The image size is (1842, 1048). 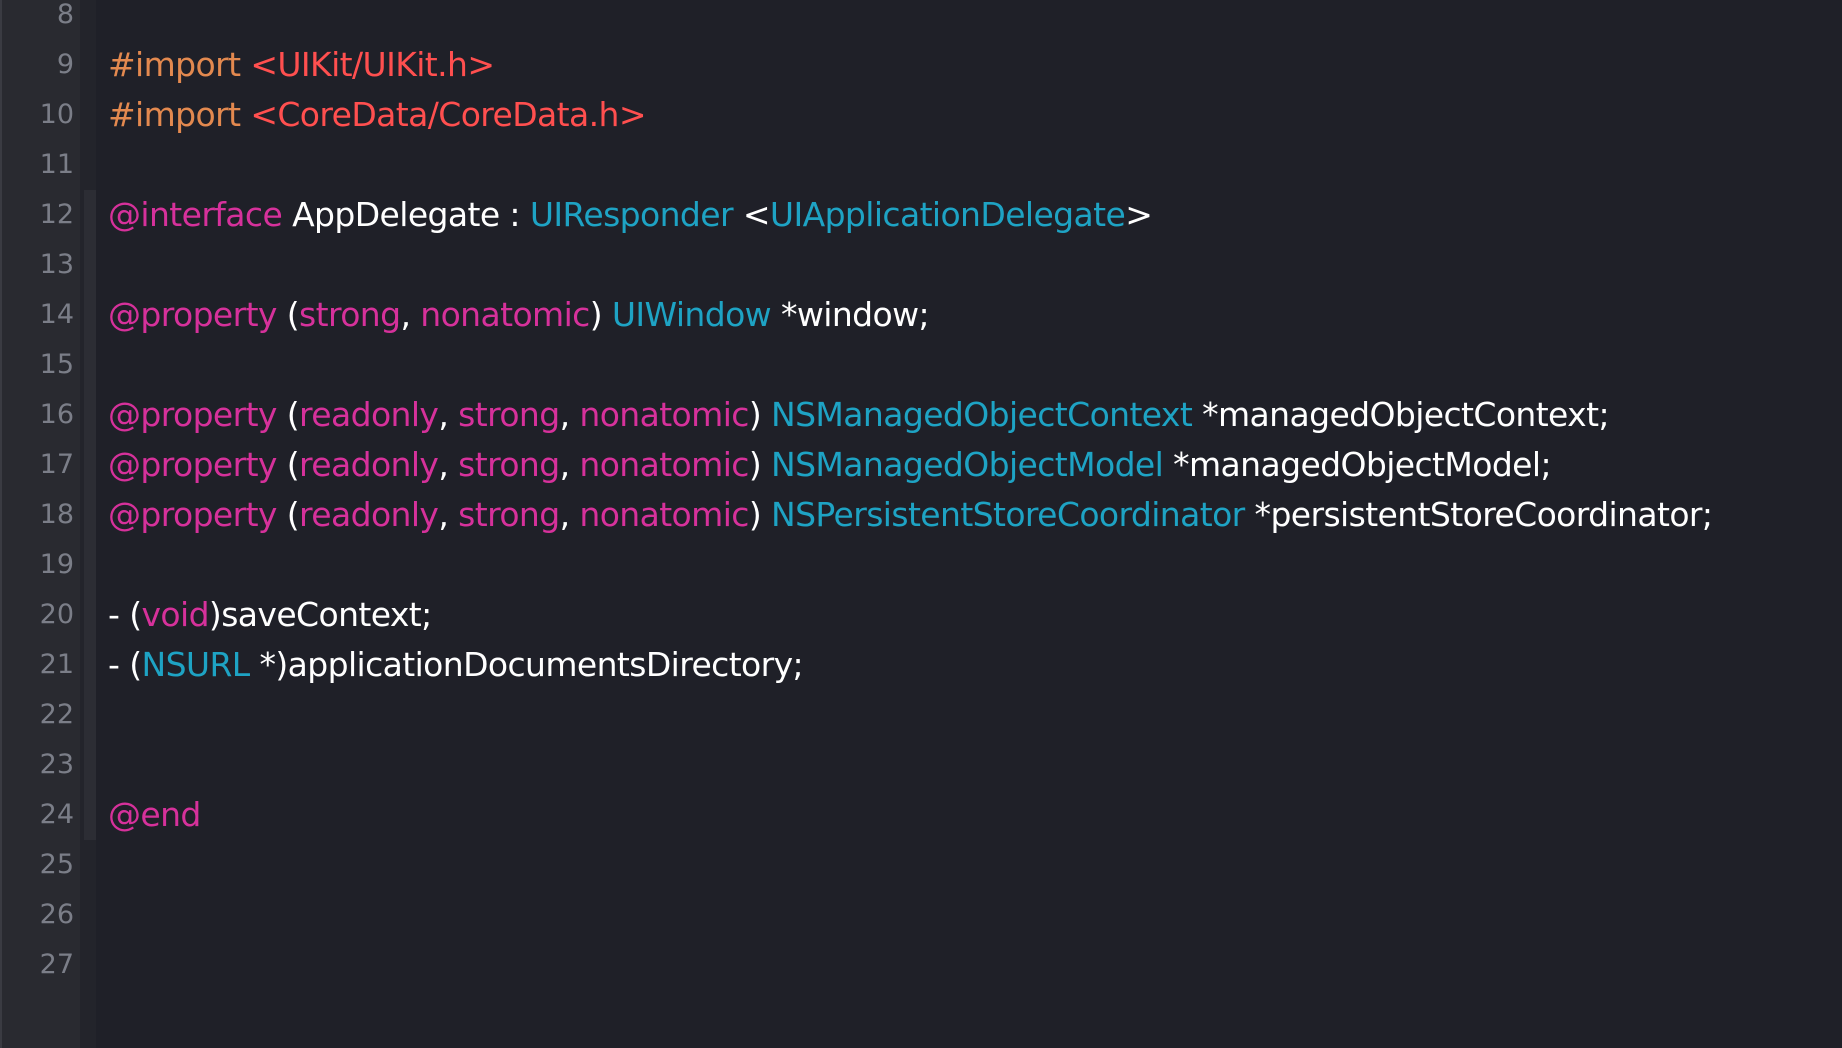 What do you see at coordinates (921, 915) in the screenshot?
I see `code-line: 26` at bounding box center [921, 915].